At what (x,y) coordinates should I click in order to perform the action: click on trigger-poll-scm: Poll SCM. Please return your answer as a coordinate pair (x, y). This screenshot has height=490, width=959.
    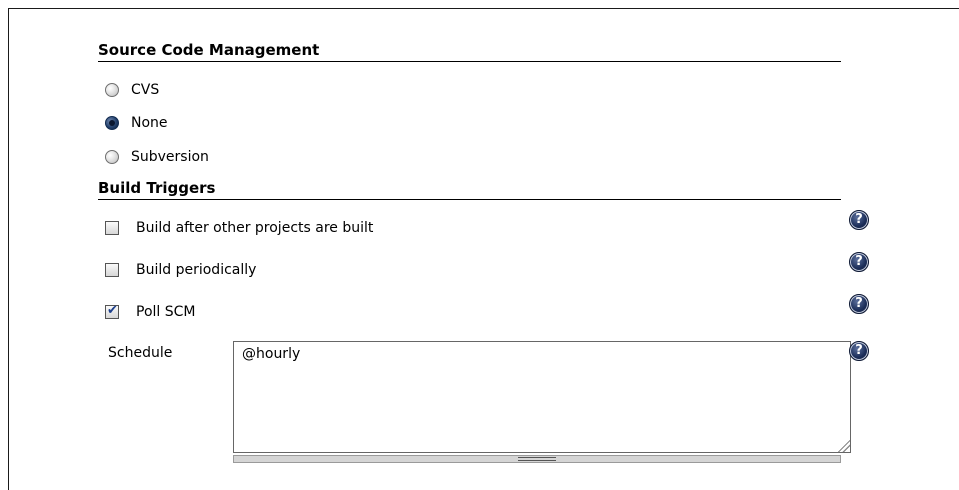
    Looking at the image, I should click on (150, 312).